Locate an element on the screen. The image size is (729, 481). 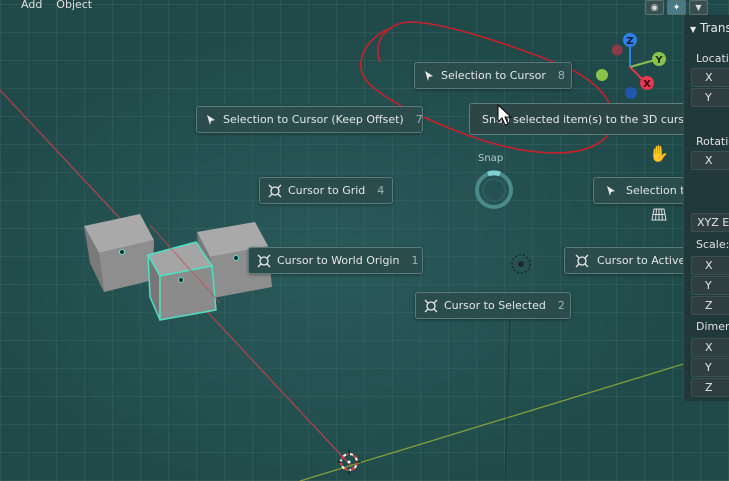
viewport-shading-button: ◉ is located at coordinates (654, 7).